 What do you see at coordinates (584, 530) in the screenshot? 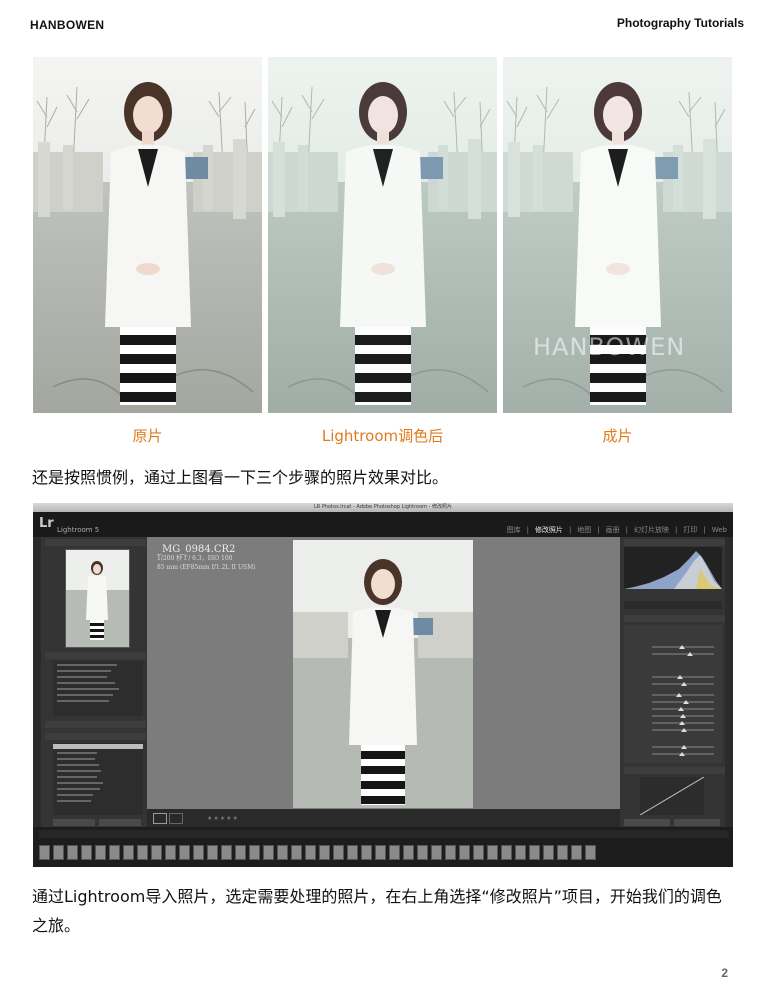
I see `module-map: 地图` at bounding box center [584, 530].